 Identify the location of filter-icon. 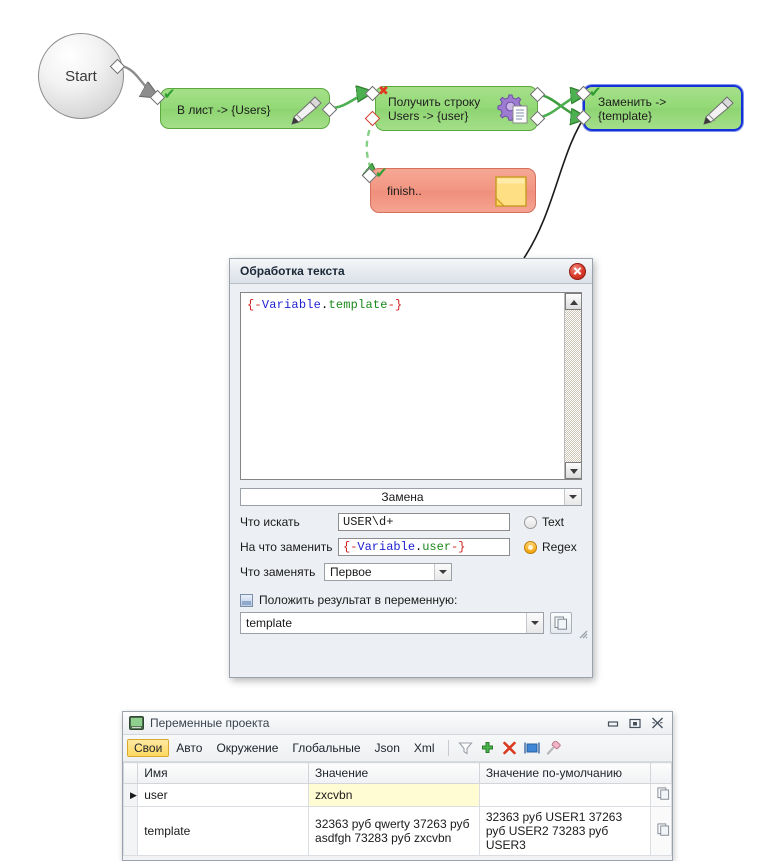
(465, 747).